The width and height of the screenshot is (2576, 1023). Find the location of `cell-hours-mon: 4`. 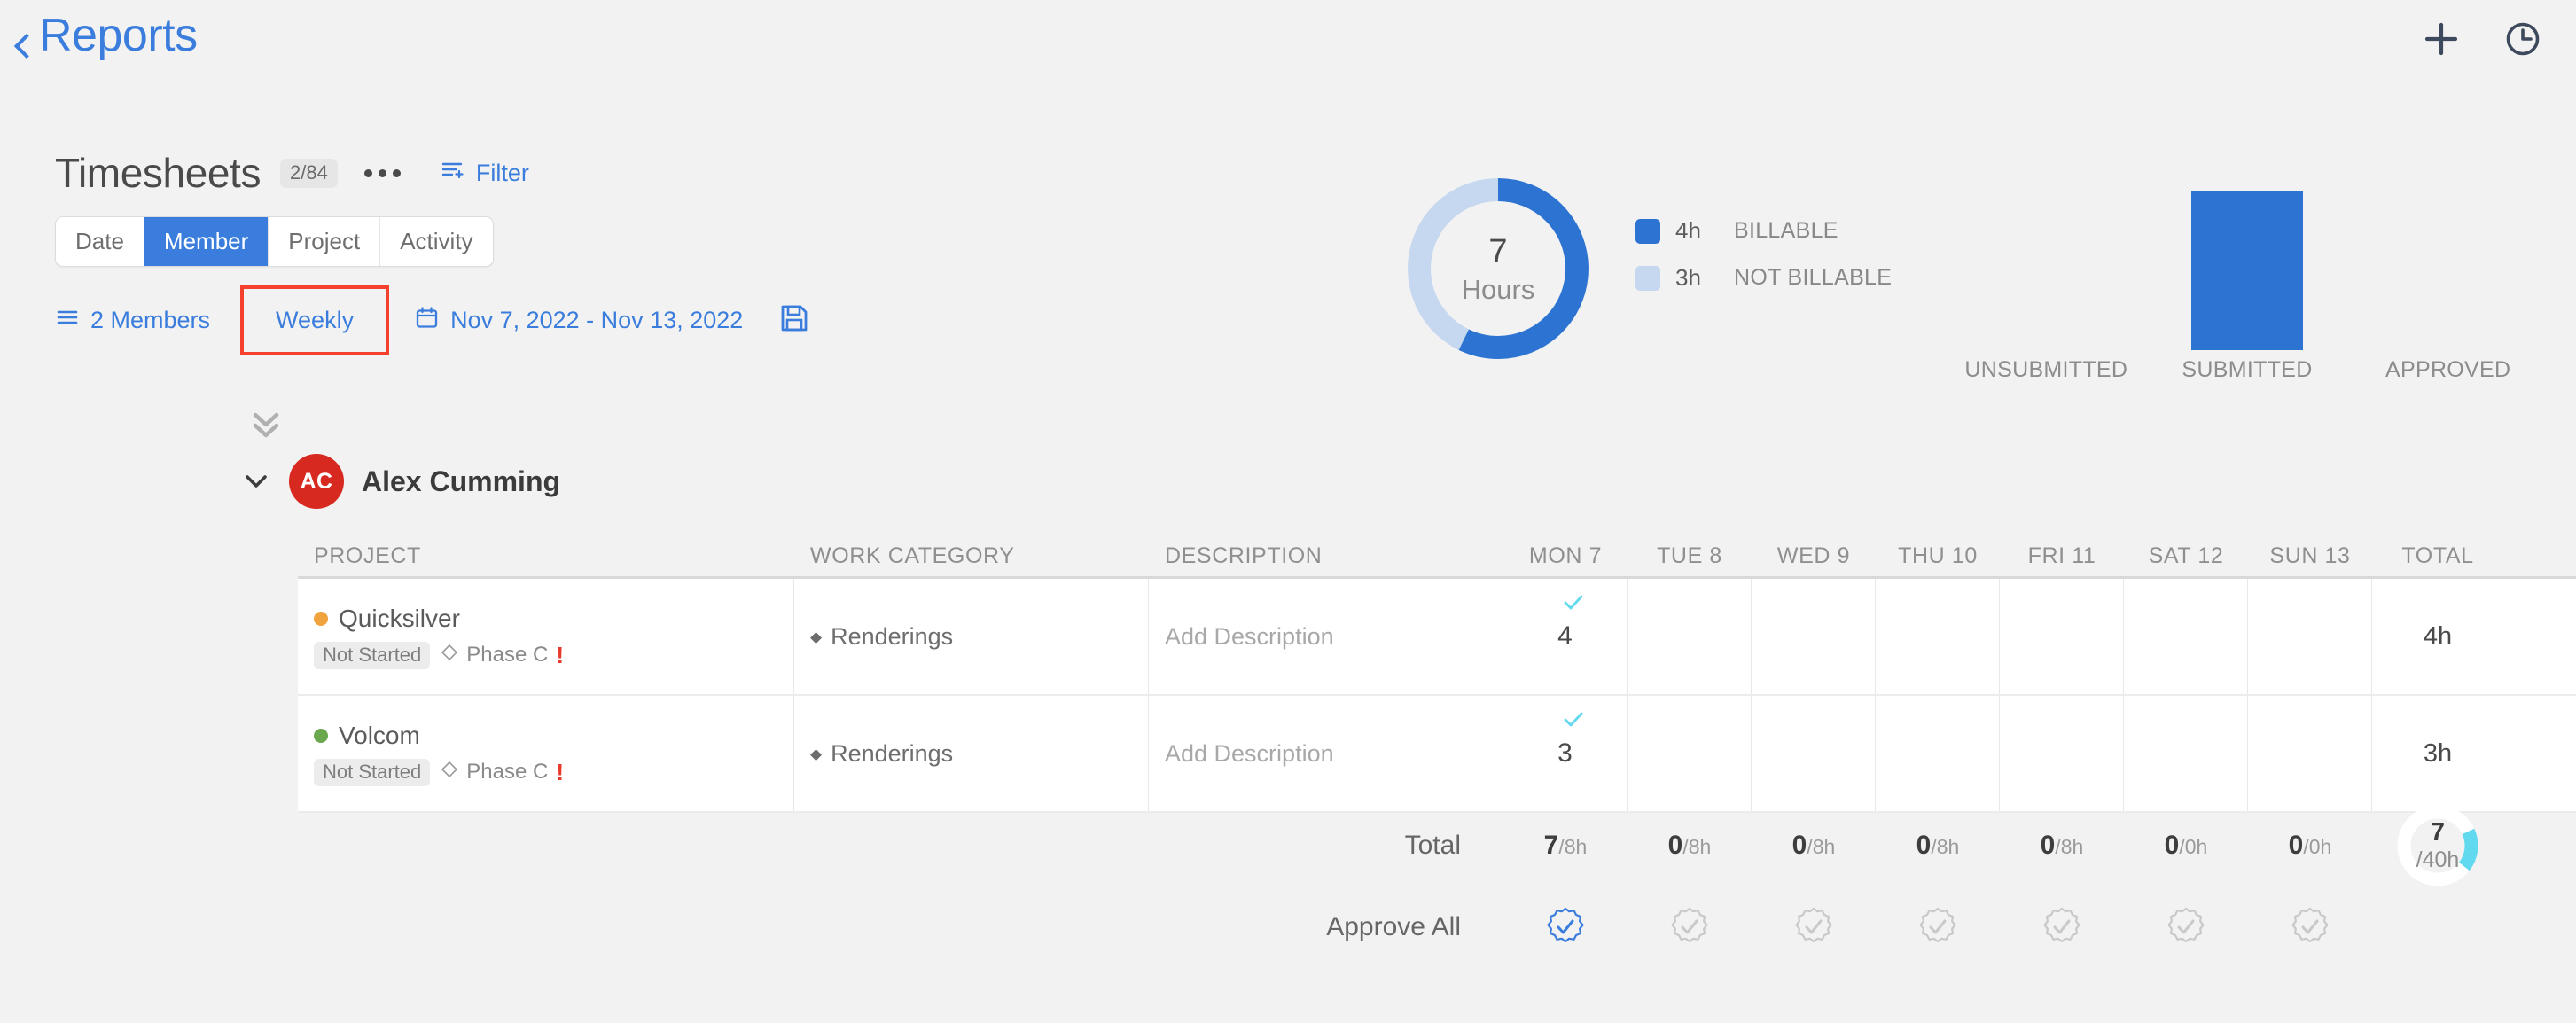

cell-hours-mon: 4 is located at coordinates (1565, 637).